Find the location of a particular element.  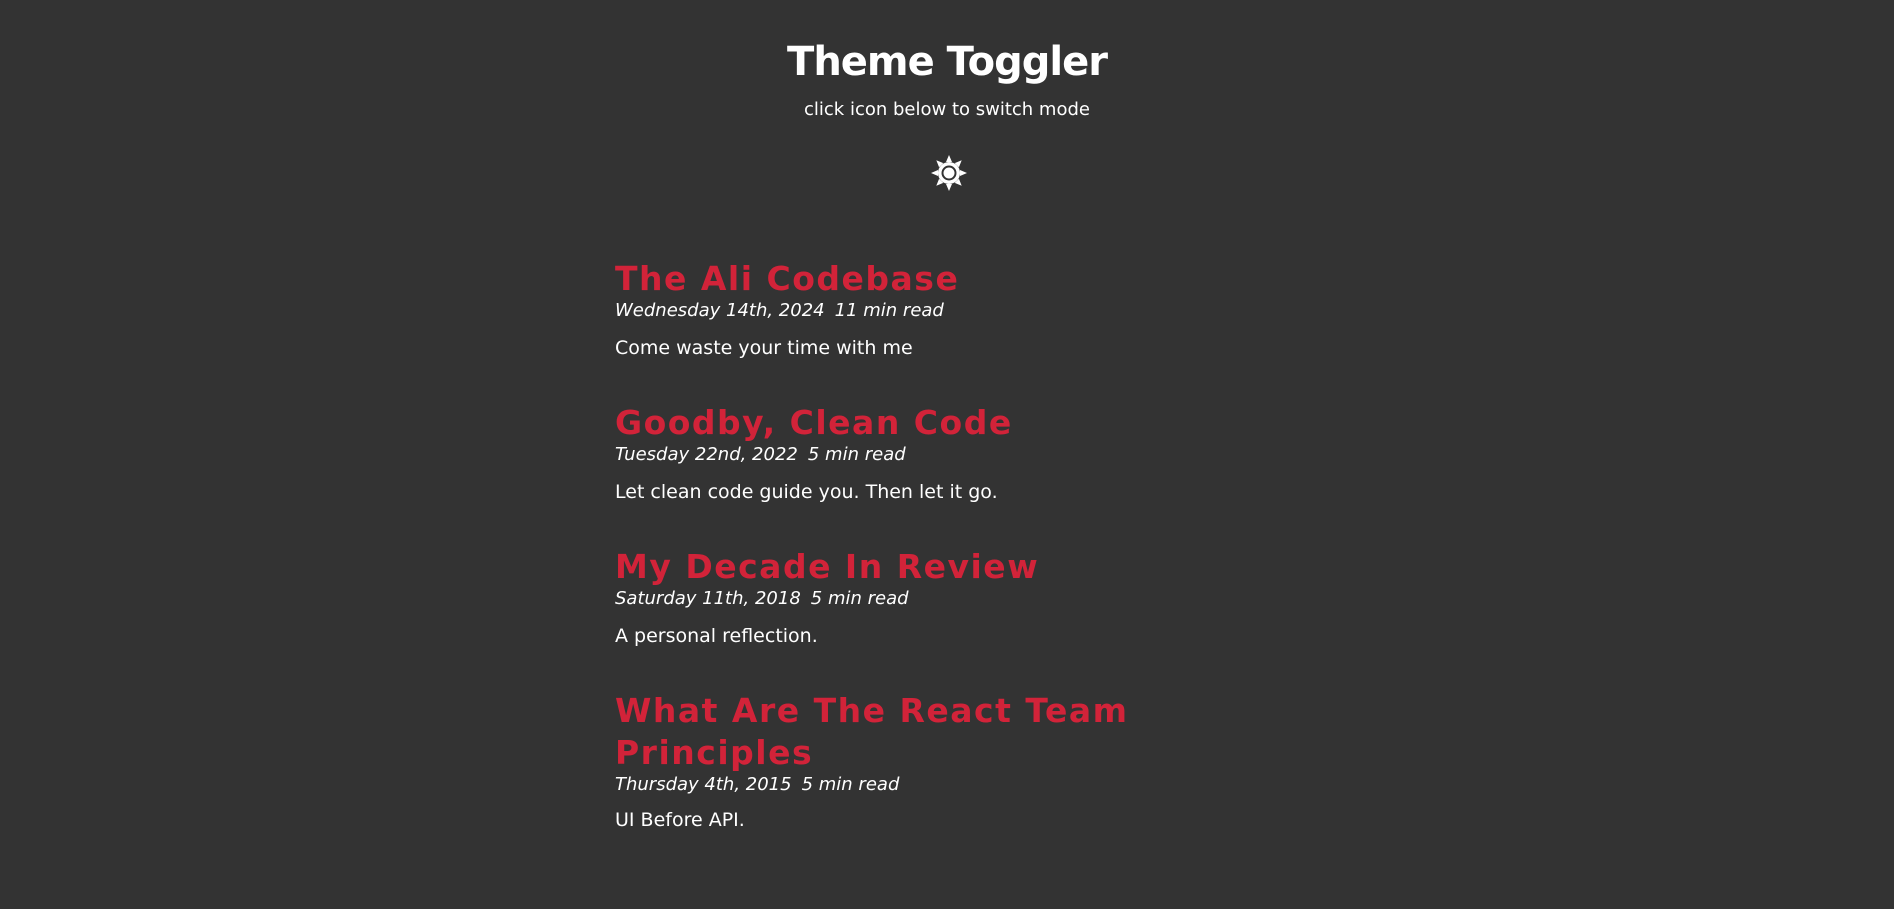

post-meta: Wednesday 14th, 2024 11 min read is located at coordinates (895, 311).